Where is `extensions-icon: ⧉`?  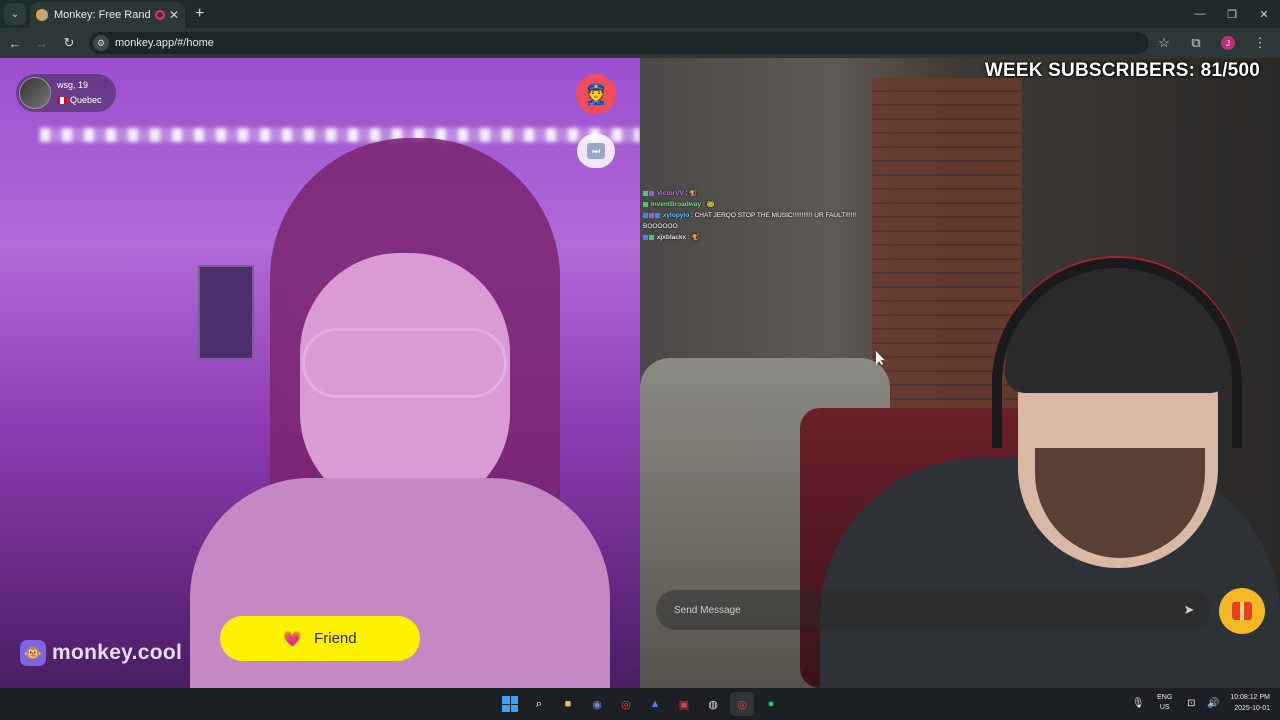
extensions-icon: ⧉ is located at coordinates (1196, 43).